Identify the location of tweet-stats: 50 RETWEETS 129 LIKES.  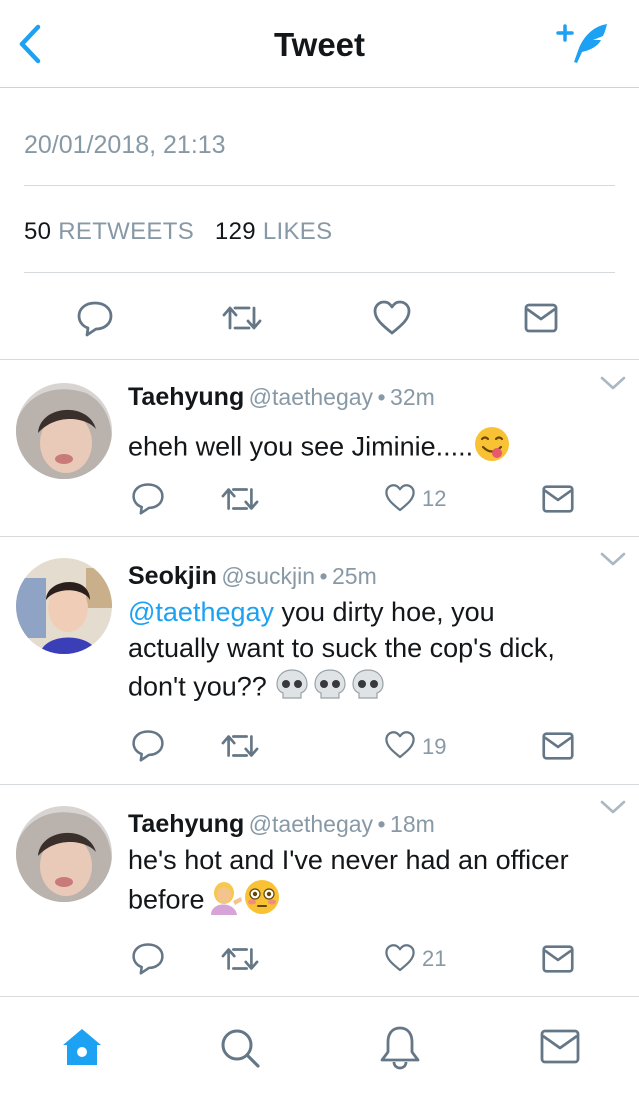
(178, 232).